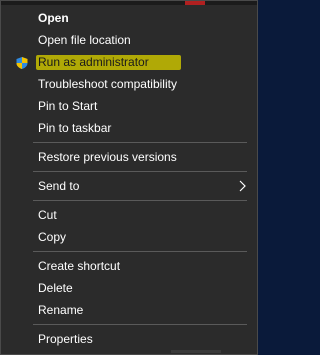 The image size is (320, 355). What do you see at coordinates (129, 215) in the screenshot?
I see `menu-item-cut: Cut` at bounding box center [129, 215].